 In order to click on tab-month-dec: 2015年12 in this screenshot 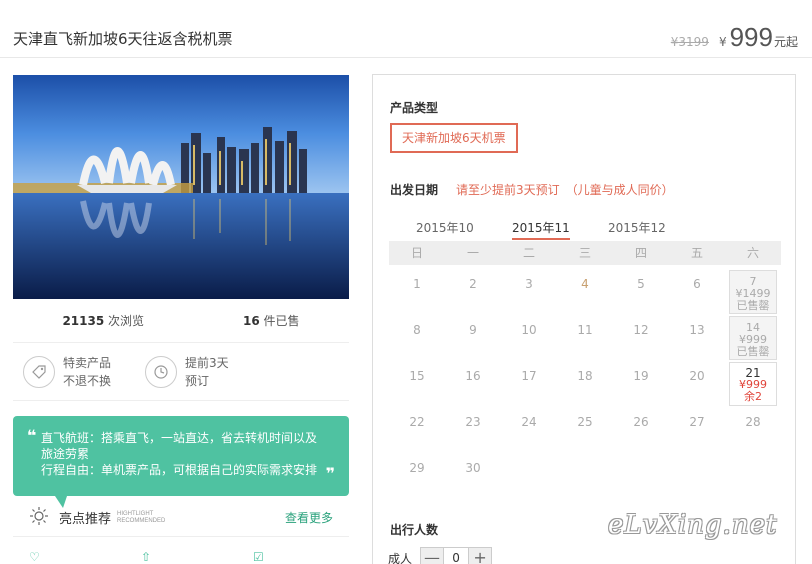, I will do `click(637, 227)`.